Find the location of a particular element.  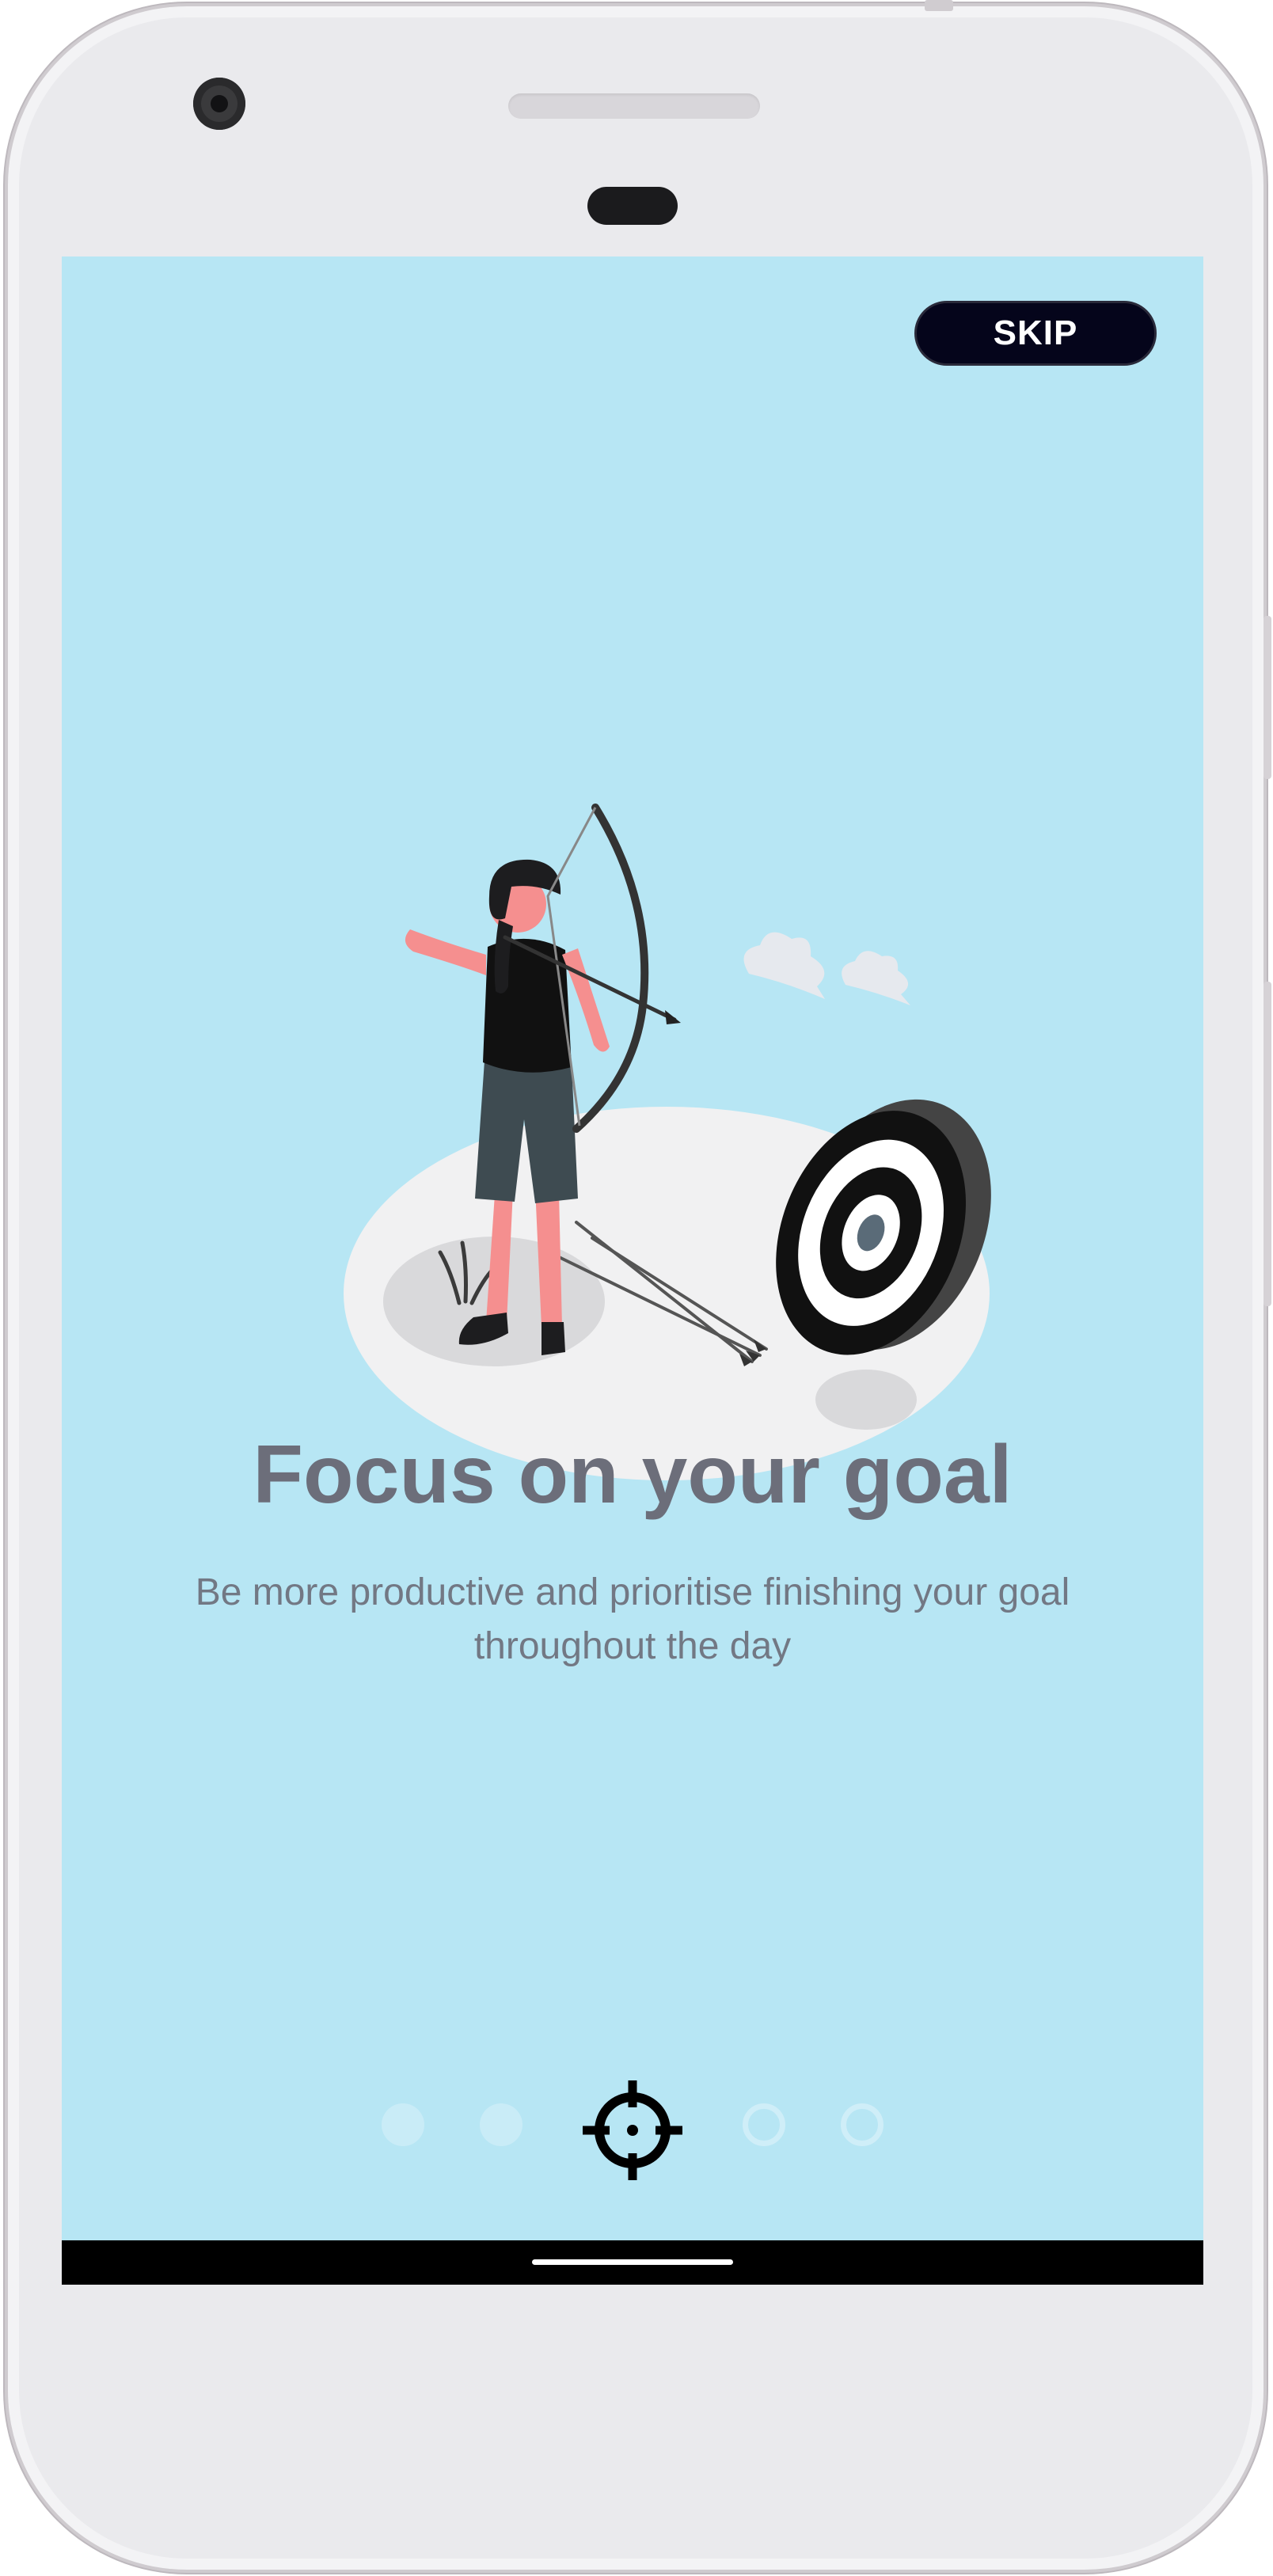

phone-volume-button is located at coordinates (1267, 1144).